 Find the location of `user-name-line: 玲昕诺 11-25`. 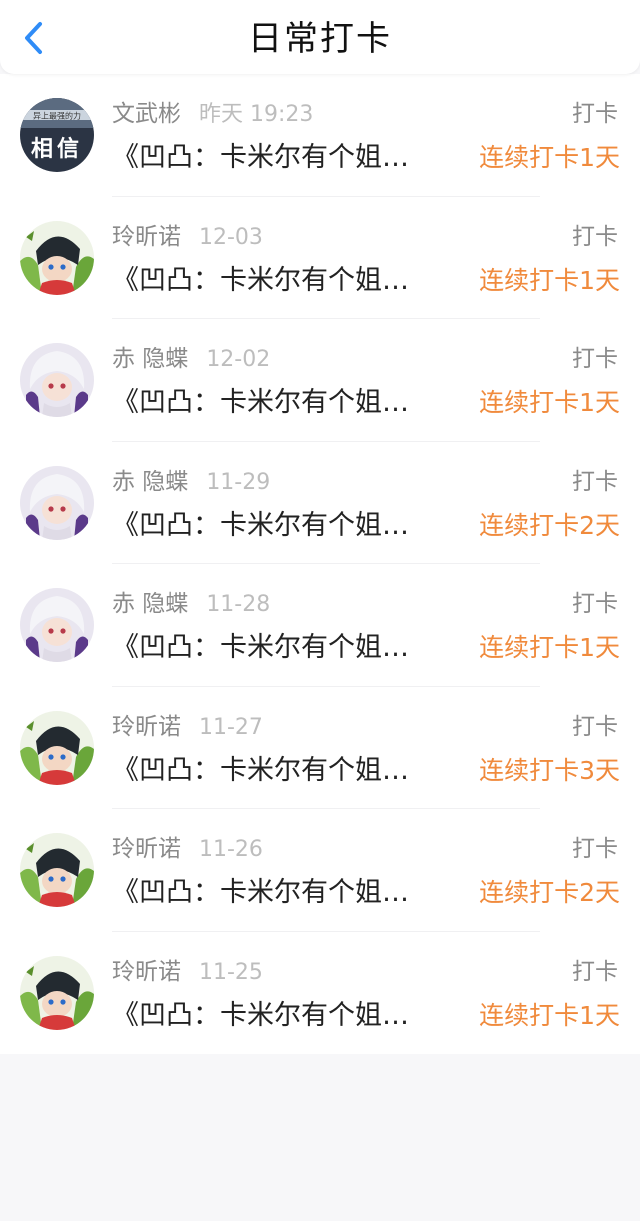

user-name-line: 玲昕诺 11-25 is located at coordinates (187, 972).